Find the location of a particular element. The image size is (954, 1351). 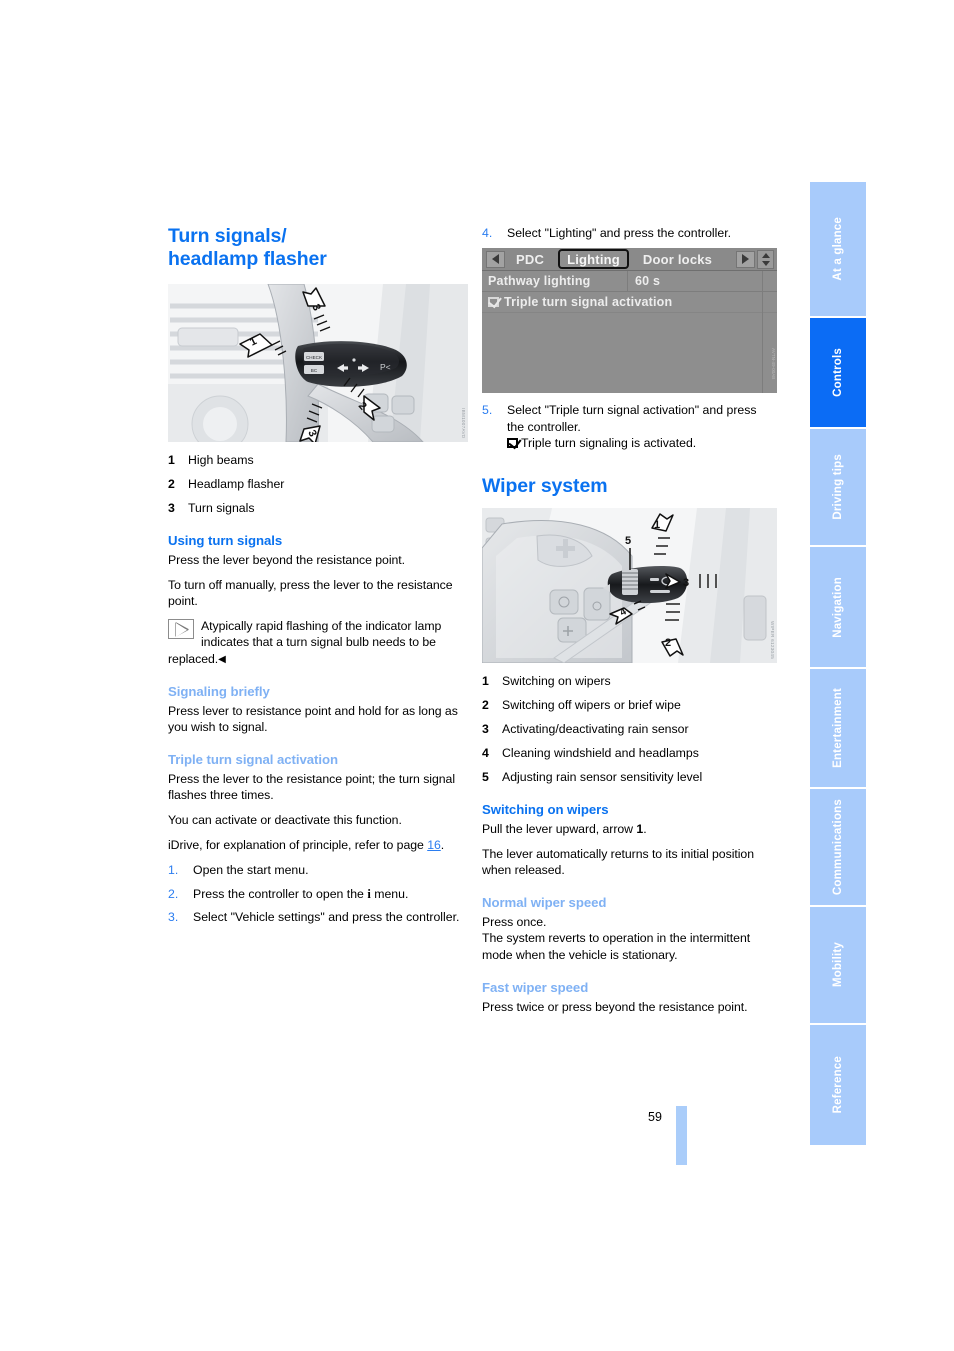

sidebar-tab-at-a-glance: At a glance is located at coordinates (838, 250).